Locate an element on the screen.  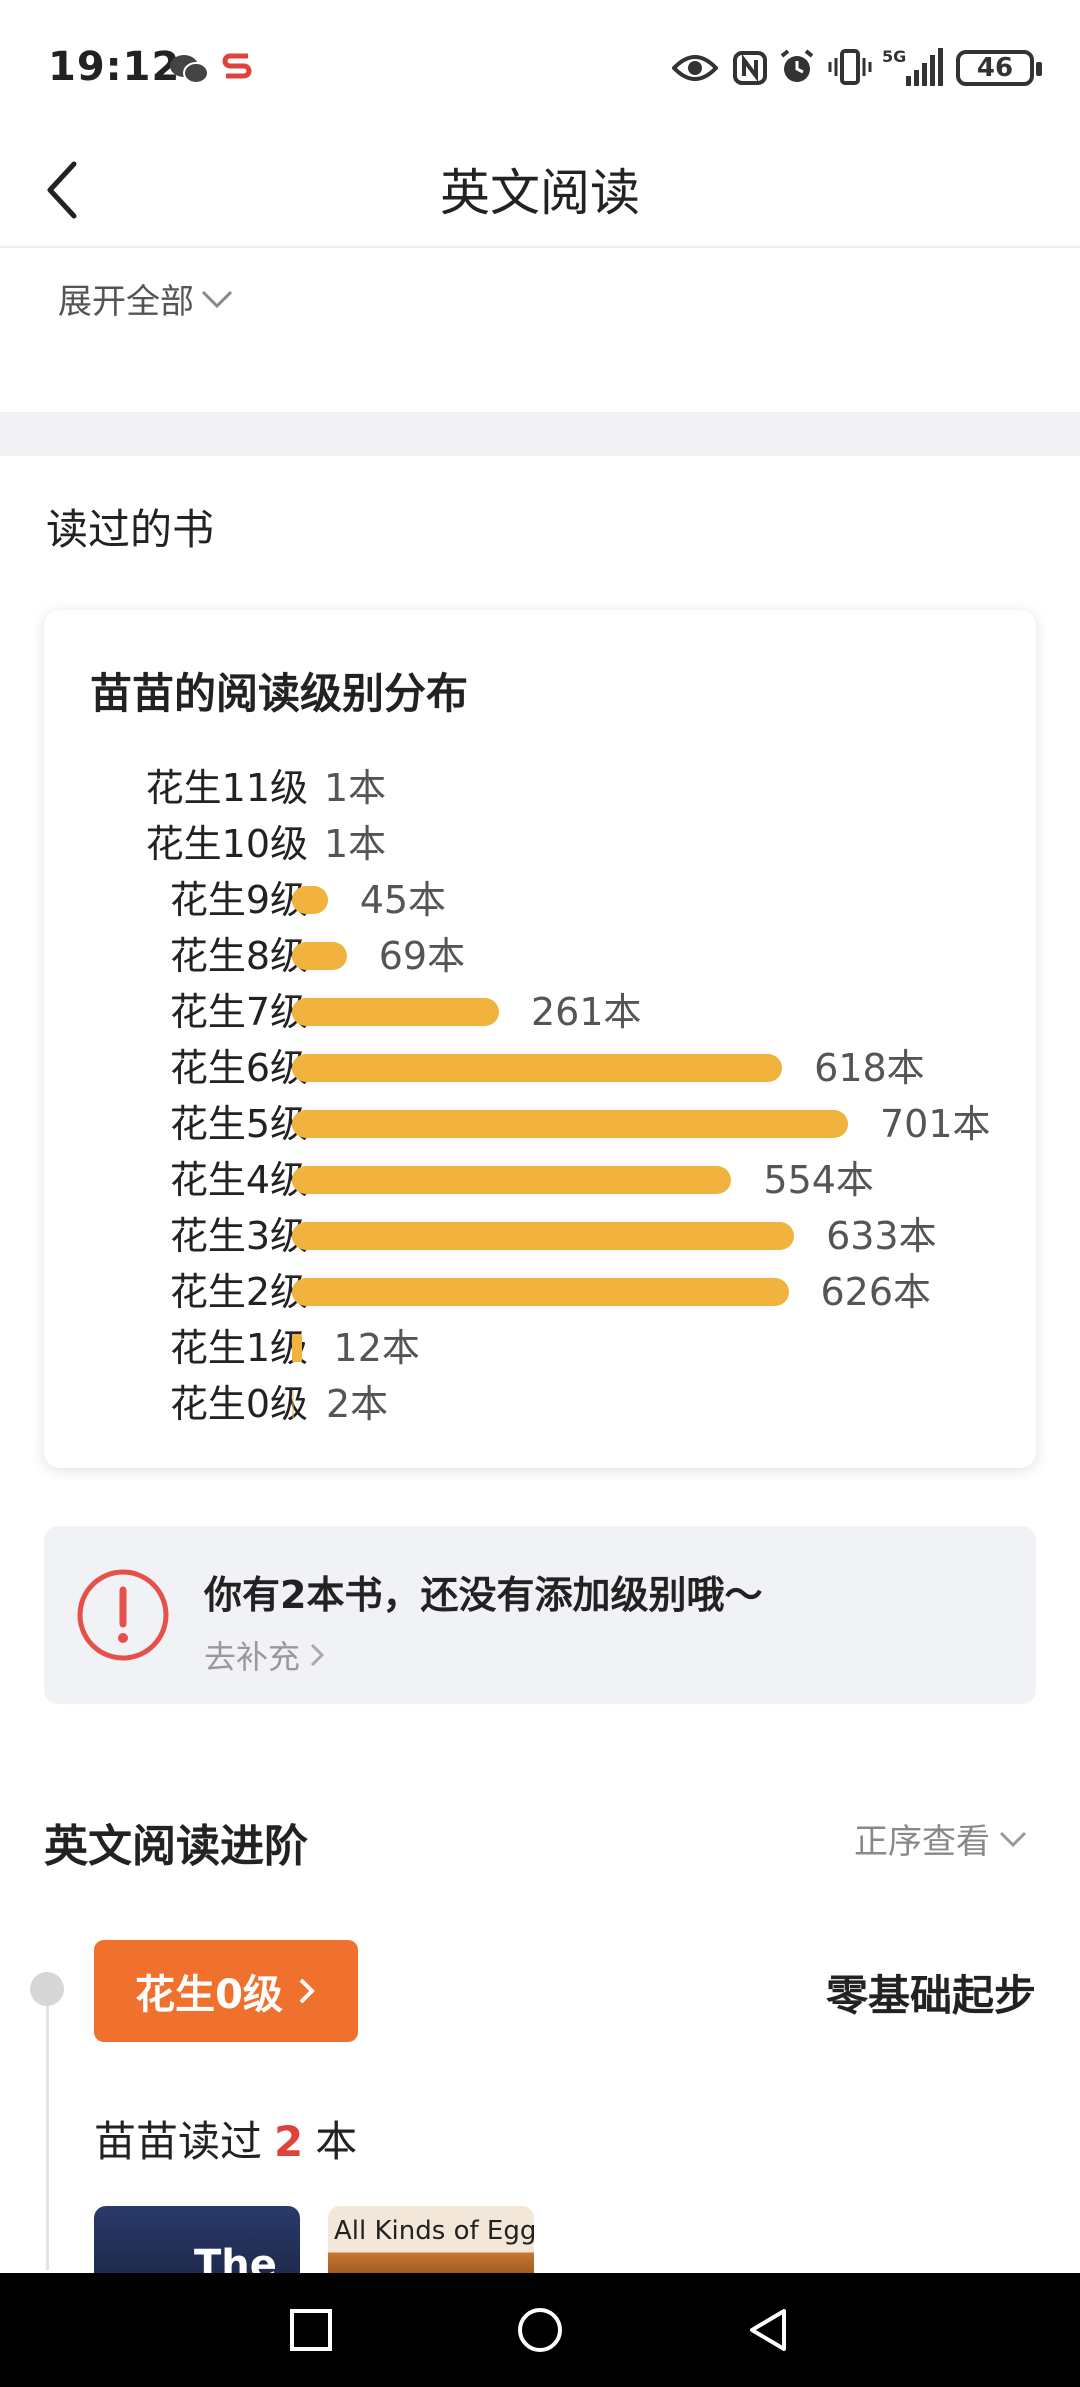
expand-all-button: 展开全部 is located at coordinates (146, 298).